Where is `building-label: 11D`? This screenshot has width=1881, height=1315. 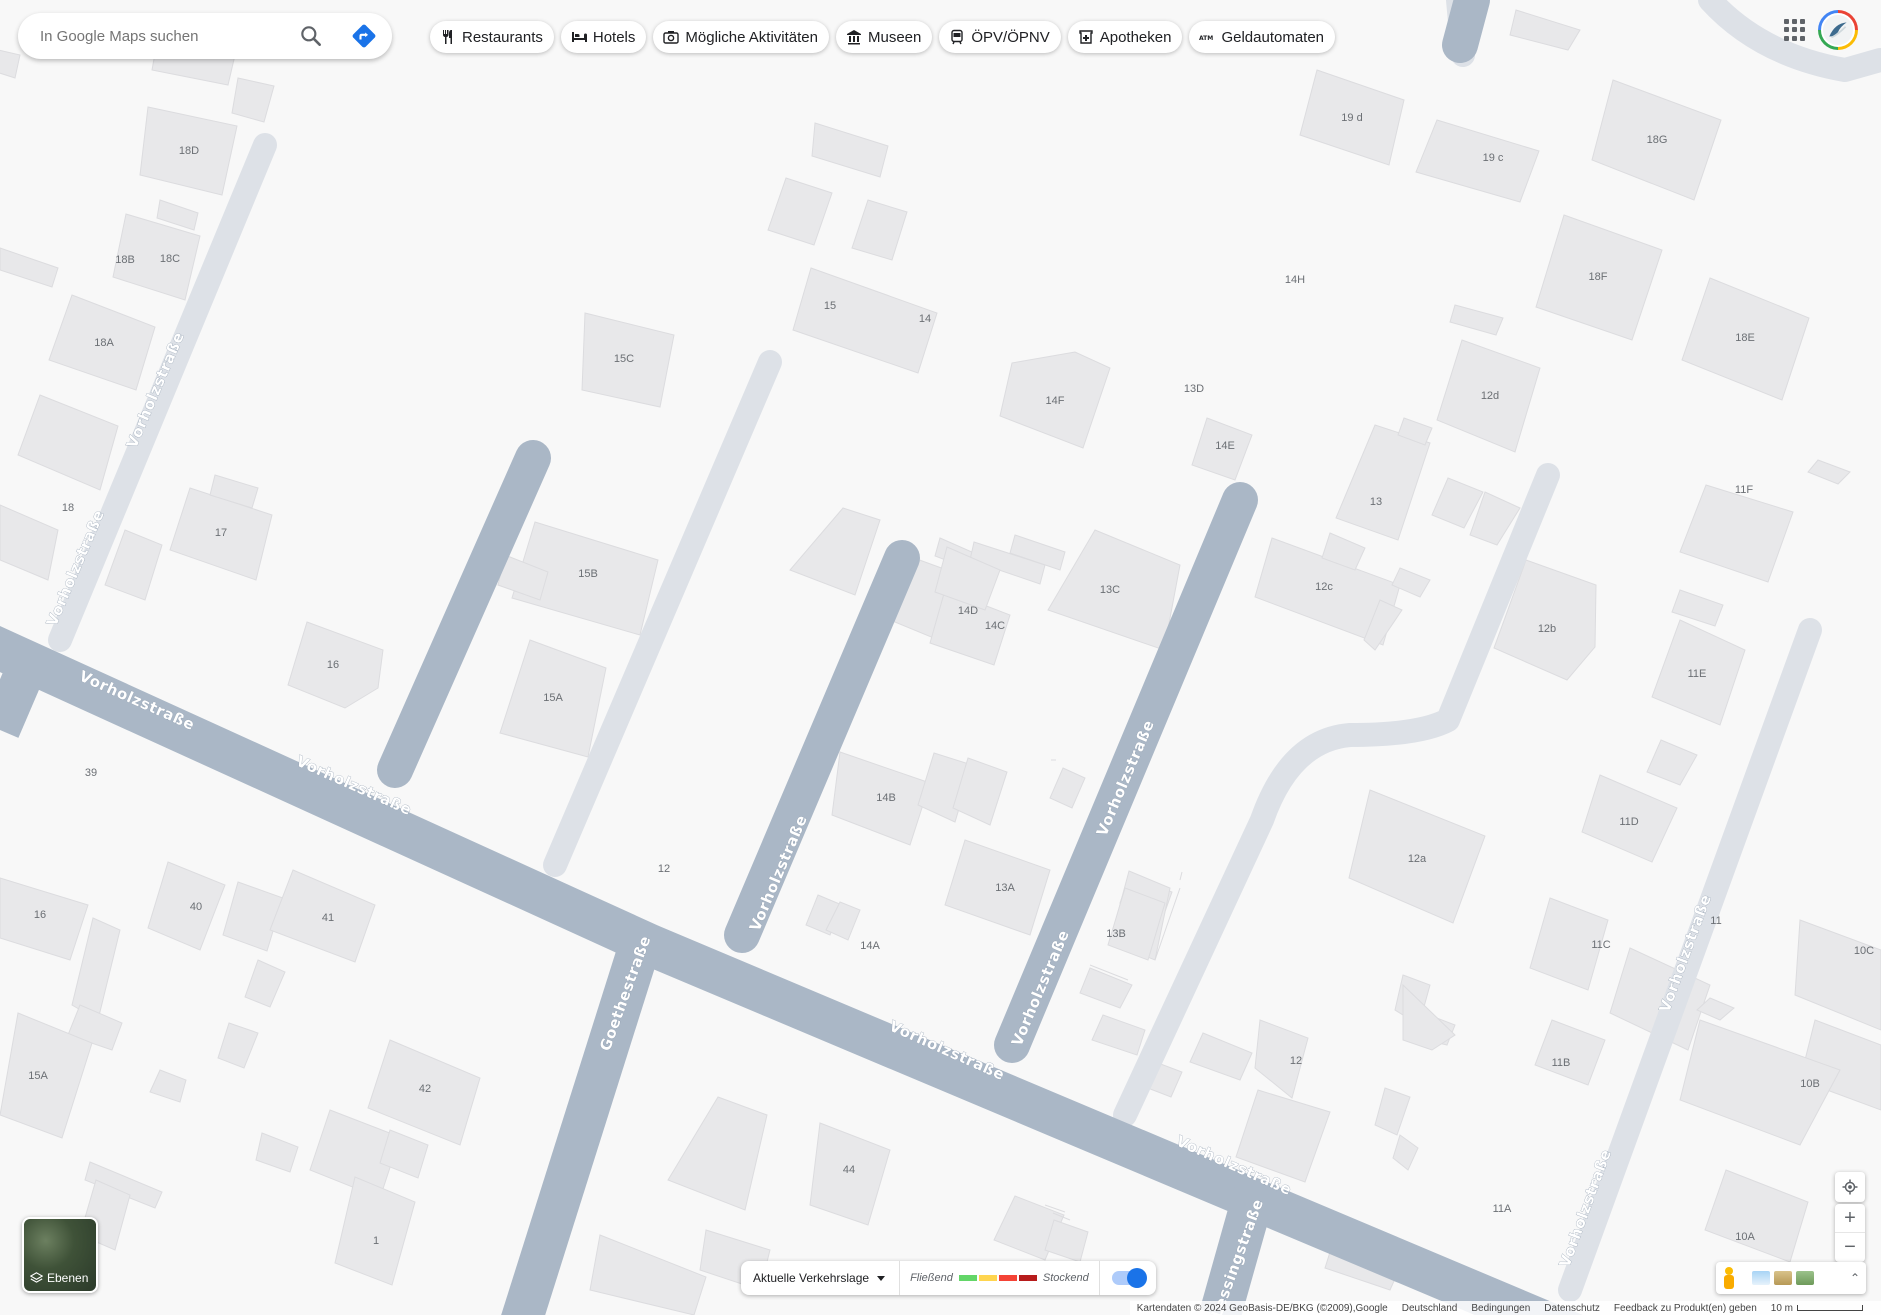 building-label: 11D is located at coordinates (1628, 822).